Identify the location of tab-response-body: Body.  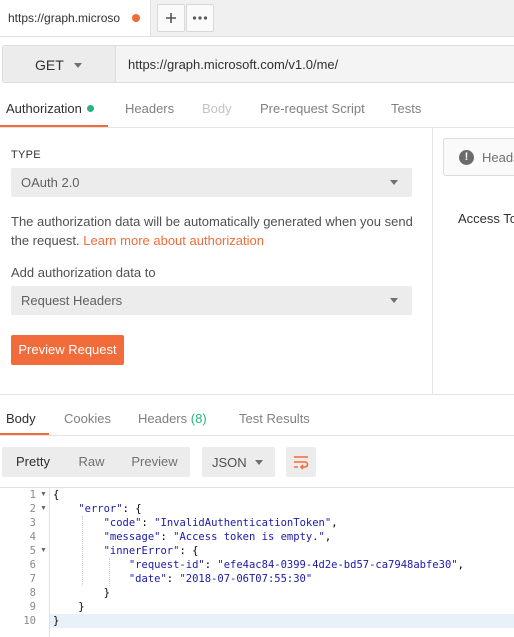
(21, 418).